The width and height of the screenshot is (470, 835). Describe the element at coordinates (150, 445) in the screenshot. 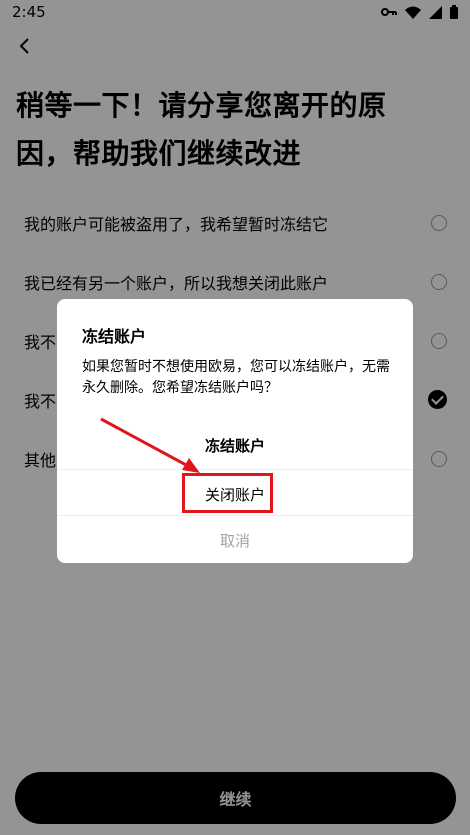

I see `annotation-arrow-icon` at that location.